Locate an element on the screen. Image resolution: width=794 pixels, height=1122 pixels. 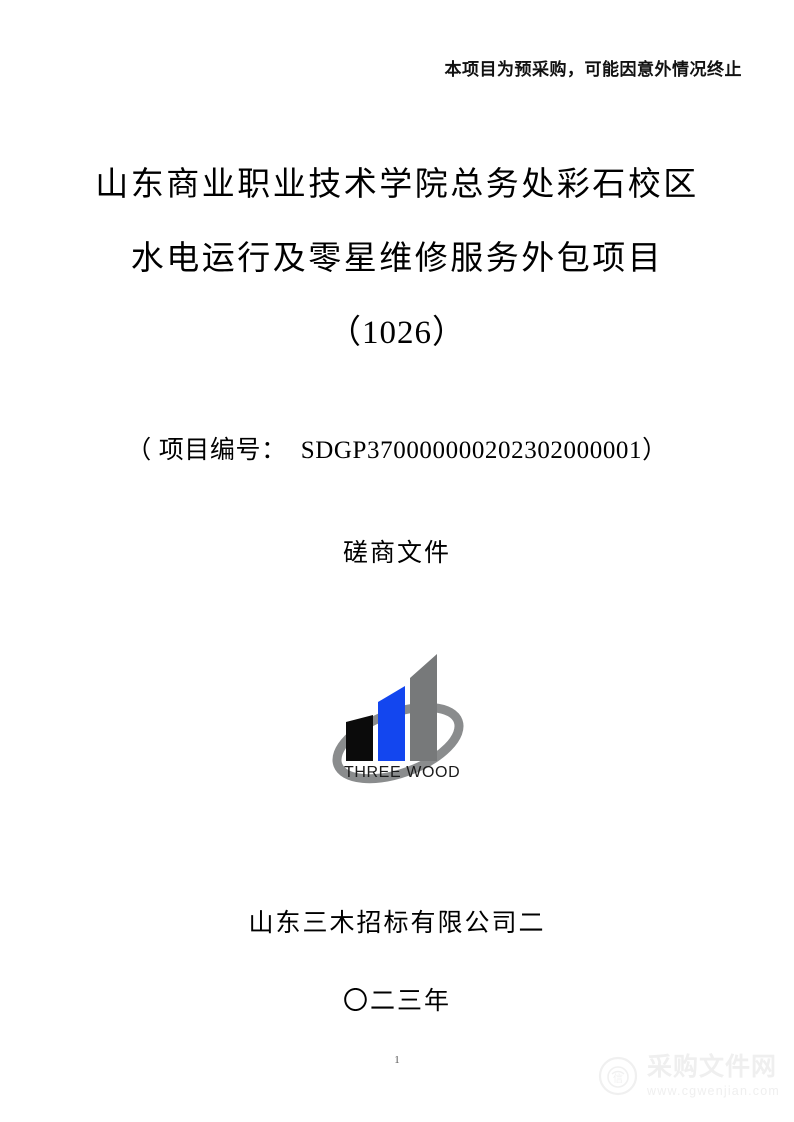
three-wood-logo-icon: THREE WOOD is located at coordinates (398, 719).